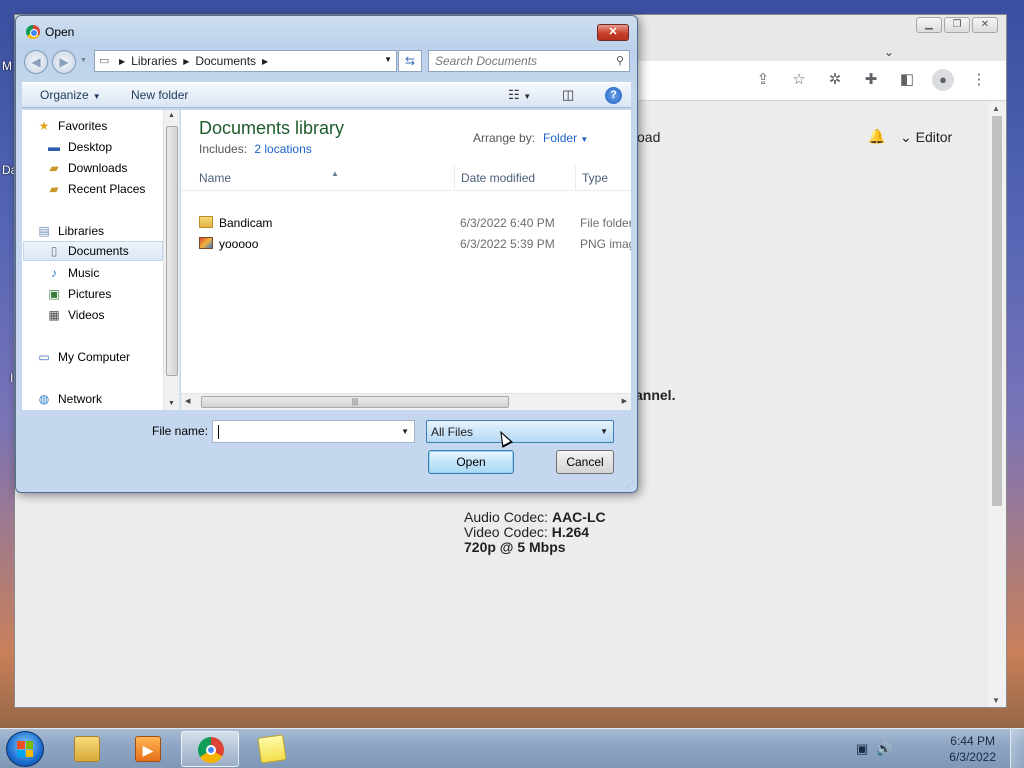  I want to click on taskbar-app-media-player: ▶, so click(148, 749).